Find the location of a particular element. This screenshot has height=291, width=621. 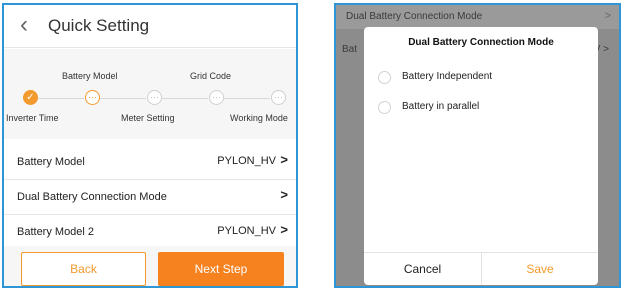

next-step-button: Next Step is located at coordinates (221, 269).